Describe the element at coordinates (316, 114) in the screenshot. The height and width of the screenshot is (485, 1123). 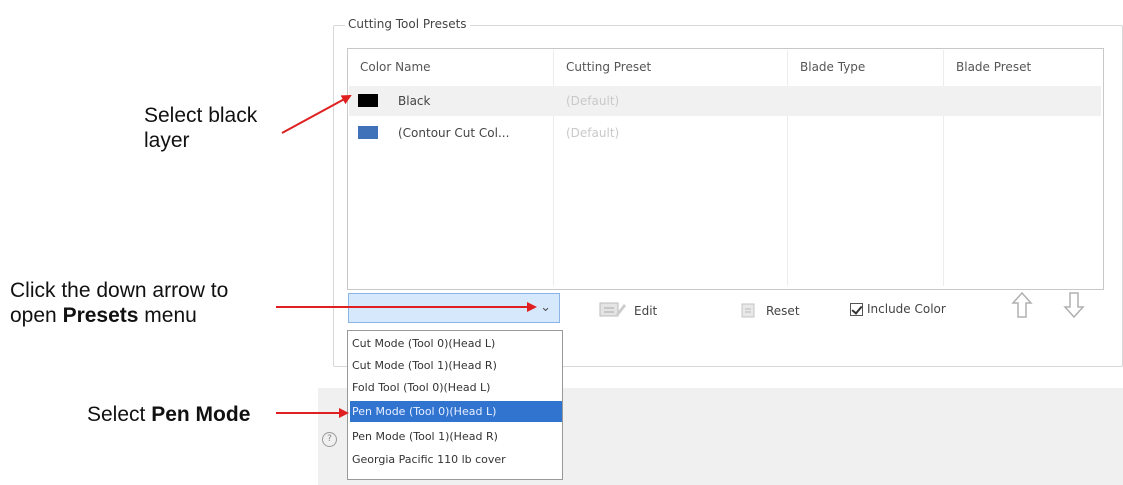
I see `arrow-to-black-layer` at that location.